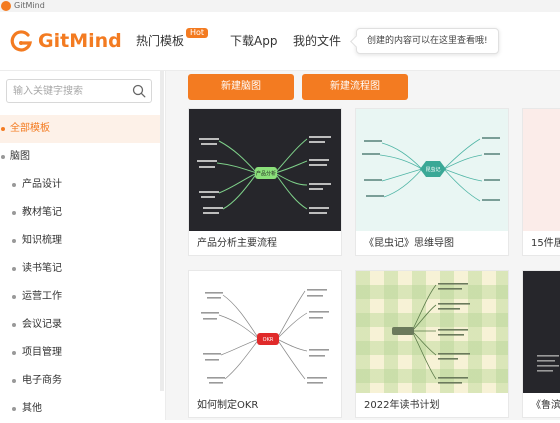  Describe the element at coordinates (42, 184) in the screenshot. I see `sidebar-item-label: 产品设计` at that location.